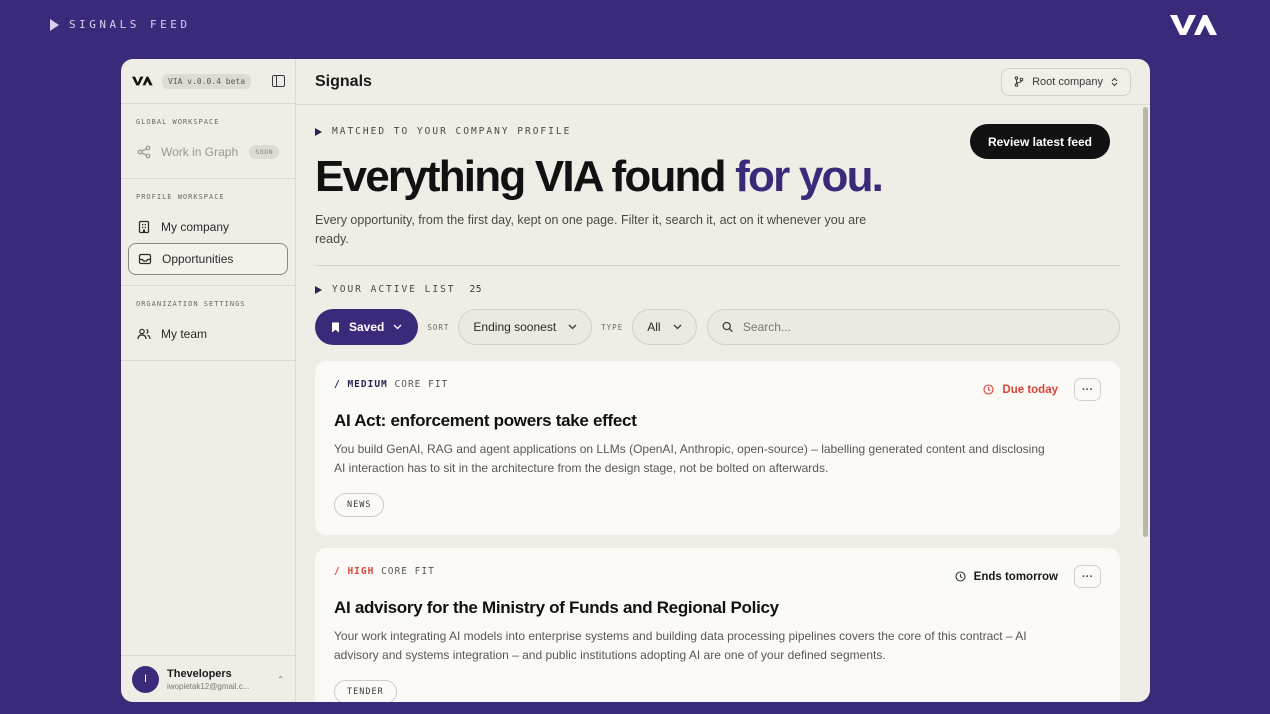  I want to click on user-name: Thevelopers, so click(199, 673).